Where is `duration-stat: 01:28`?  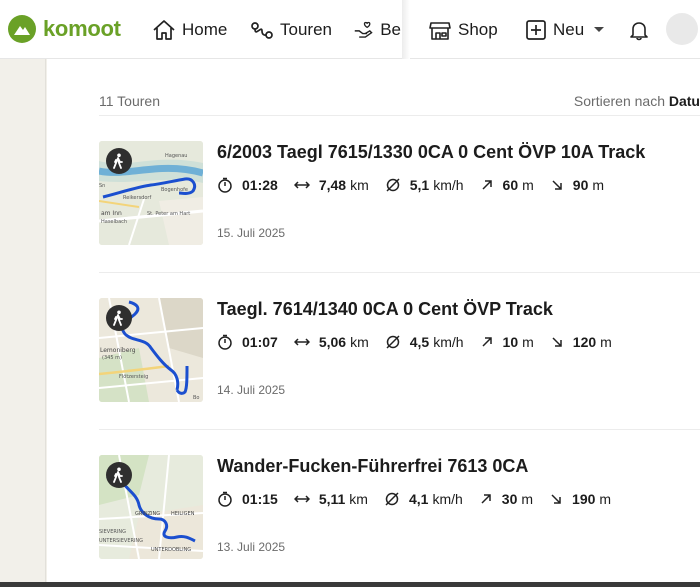 duration-stat: 01:28 is located at coordinates (247, 185).